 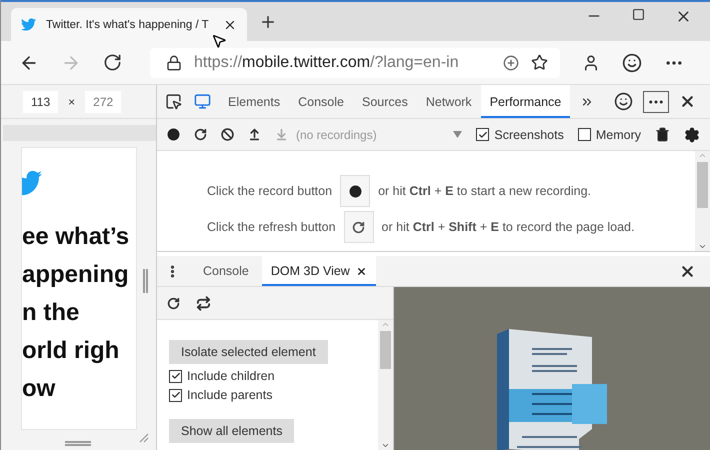 I want to click on close-tab-icon, so click(x=361, y=271).